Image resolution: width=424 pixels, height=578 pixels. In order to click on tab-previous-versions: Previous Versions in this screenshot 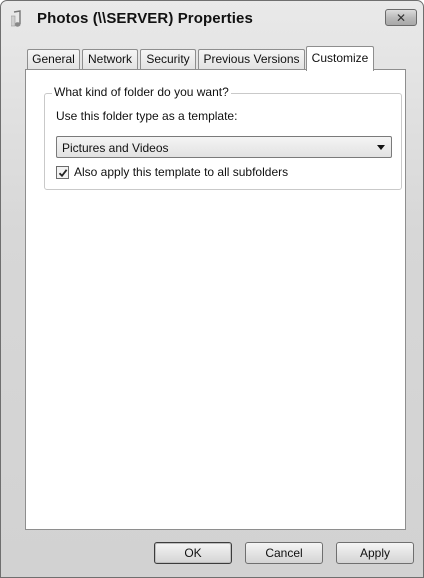, I will do `click(251, 59)`.